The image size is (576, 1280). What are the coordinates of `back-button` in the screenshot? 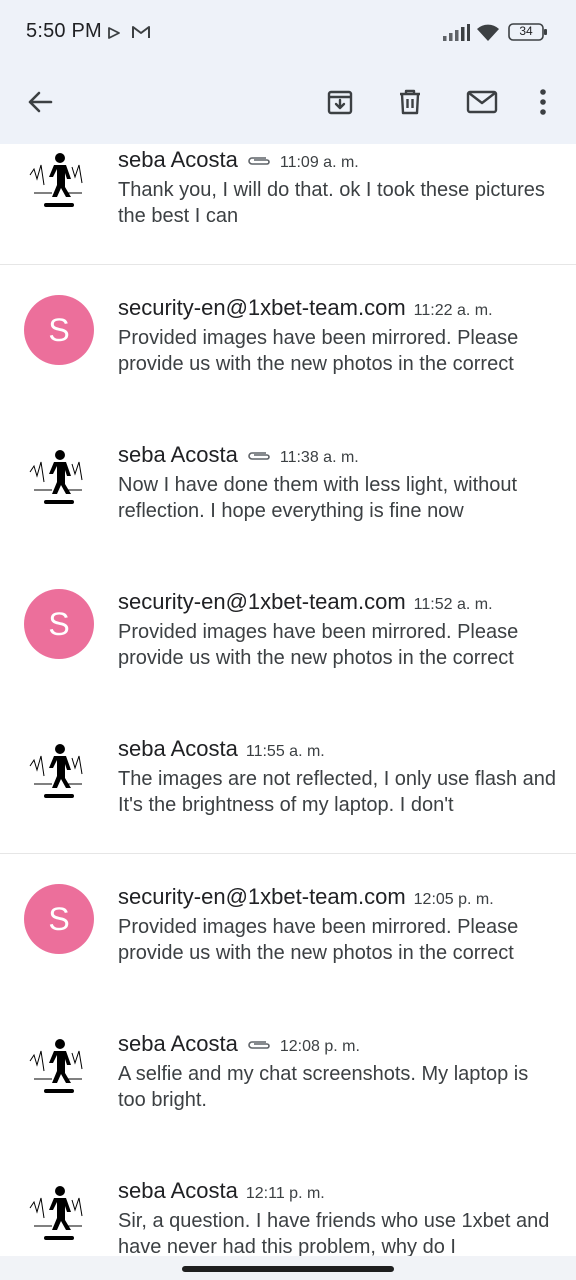 It's located at (40, 104).